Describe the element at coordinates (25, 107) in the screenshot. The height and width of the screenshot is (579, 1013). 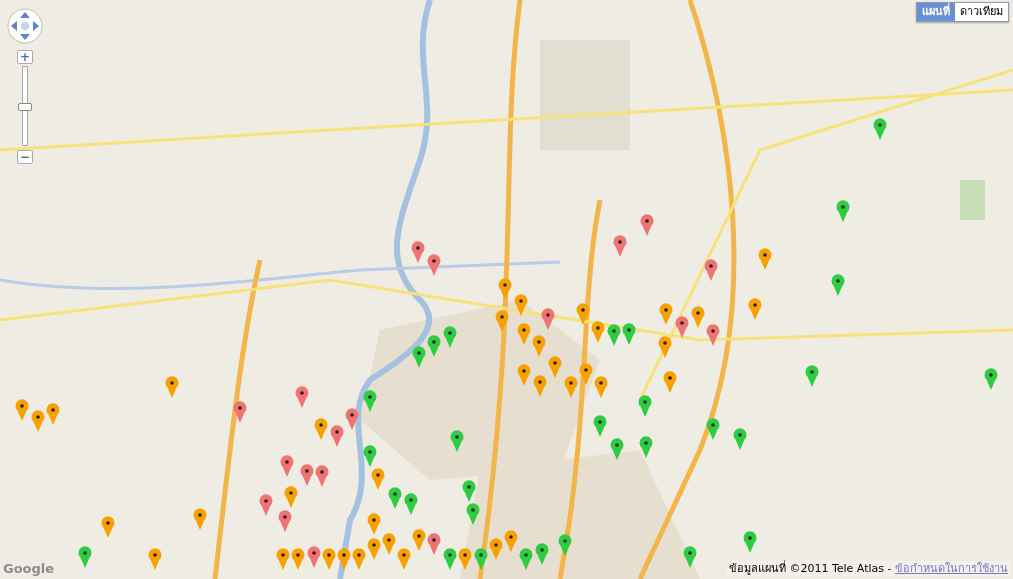
I see `zoom-slider-thumb` at that location.